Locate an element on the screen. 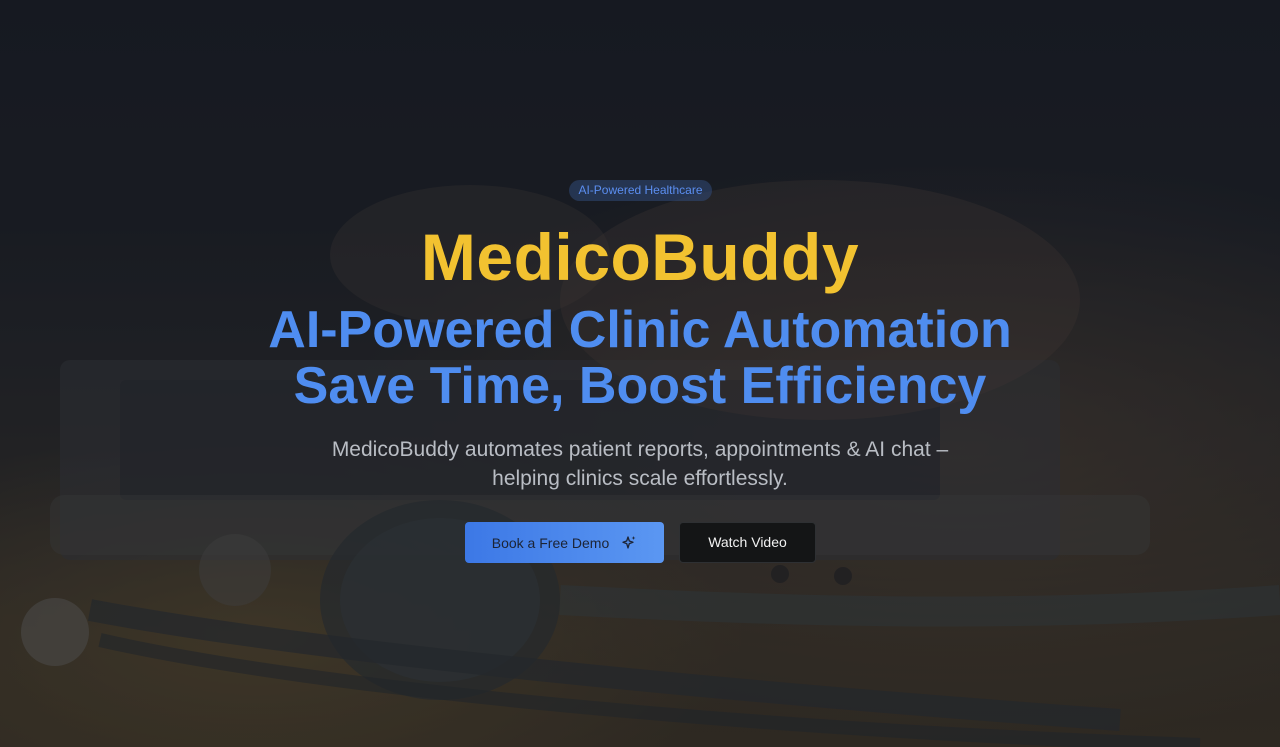 This screenshot has height=747, width=1280. subtitle-line-2: helping clinics scale effortlessly. is located at coordinates (640, 478).